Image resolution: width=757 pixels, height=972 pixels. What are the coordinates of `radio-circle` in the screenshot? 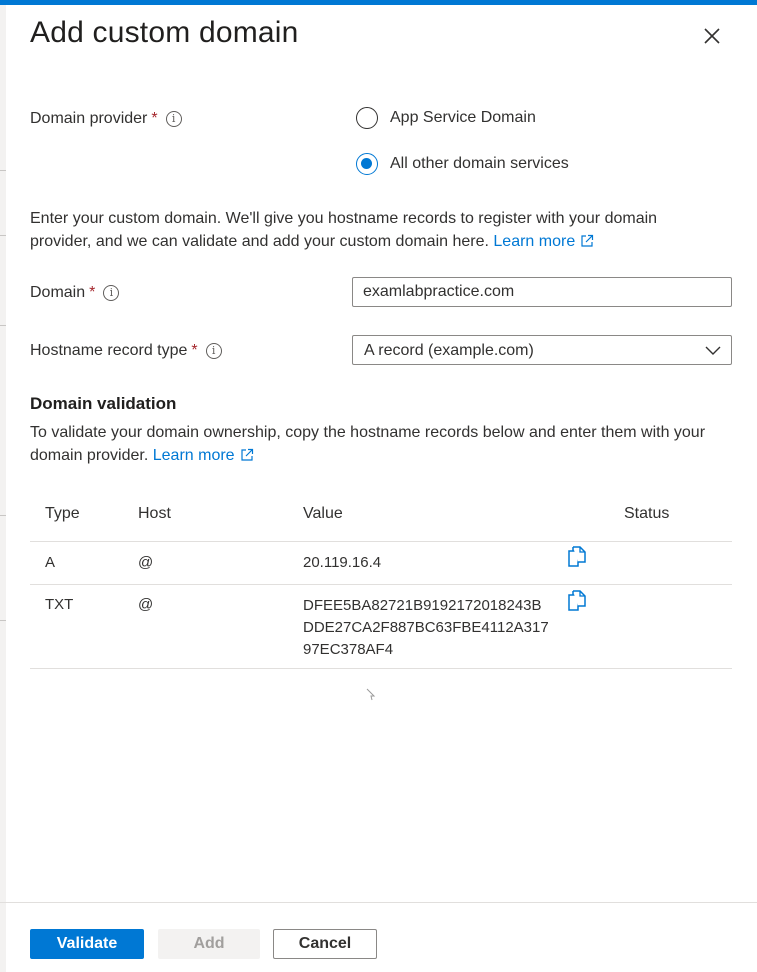 It's located at (367, 118).